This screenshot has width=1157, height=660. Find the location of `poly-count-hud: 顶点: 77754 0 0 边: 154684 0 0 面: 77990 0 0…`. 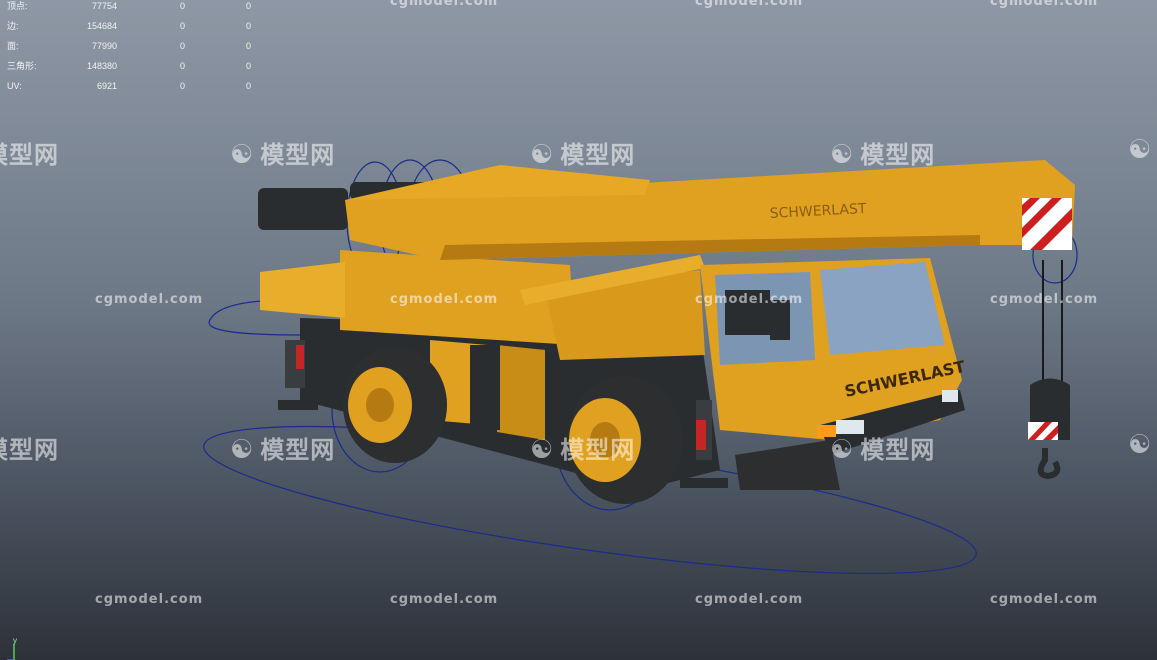

poly-count-hud: 顶点: 77754 0 0 边: 154684 0 0 面: 77990 0 0… is located at coordinates (130, 50).